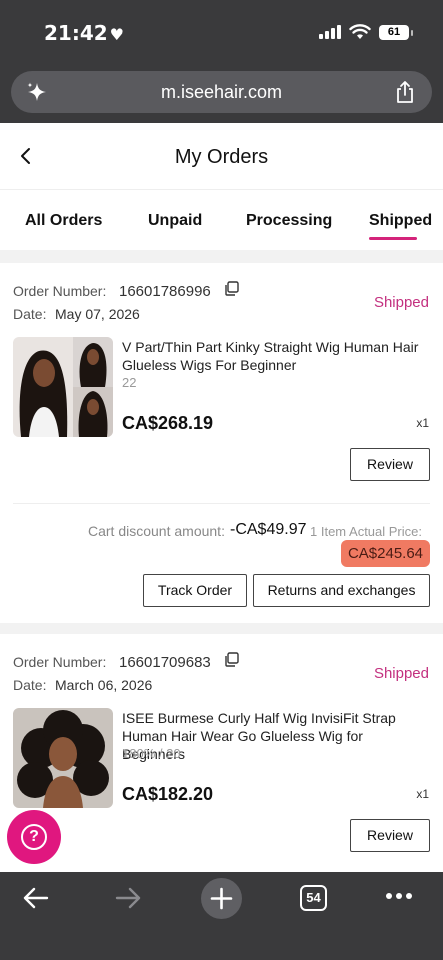 The width and height of the screenshot is (443, 960). Describe the element at coordinates (175, 221) in the screenshot. I see `tab-unpaid: Unpaid` at that location.